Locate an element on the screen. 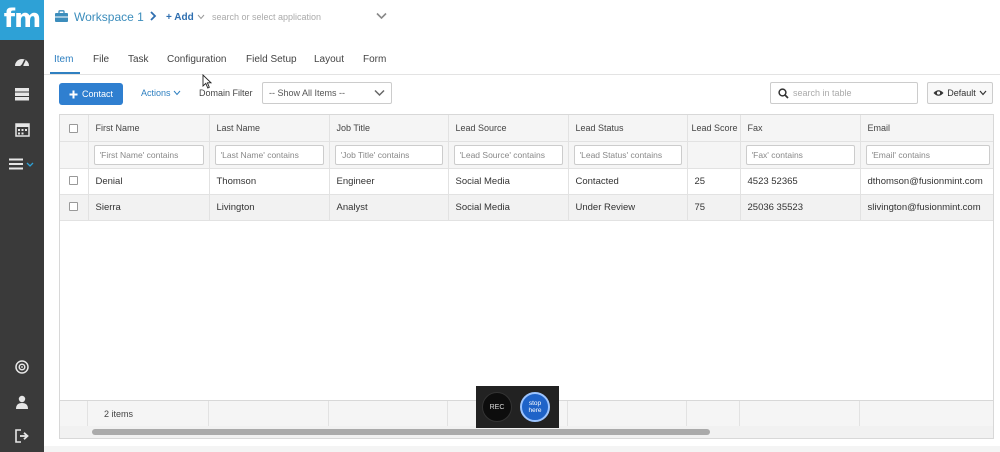  filter-lead-source-input is located at coordinates (508, 154).